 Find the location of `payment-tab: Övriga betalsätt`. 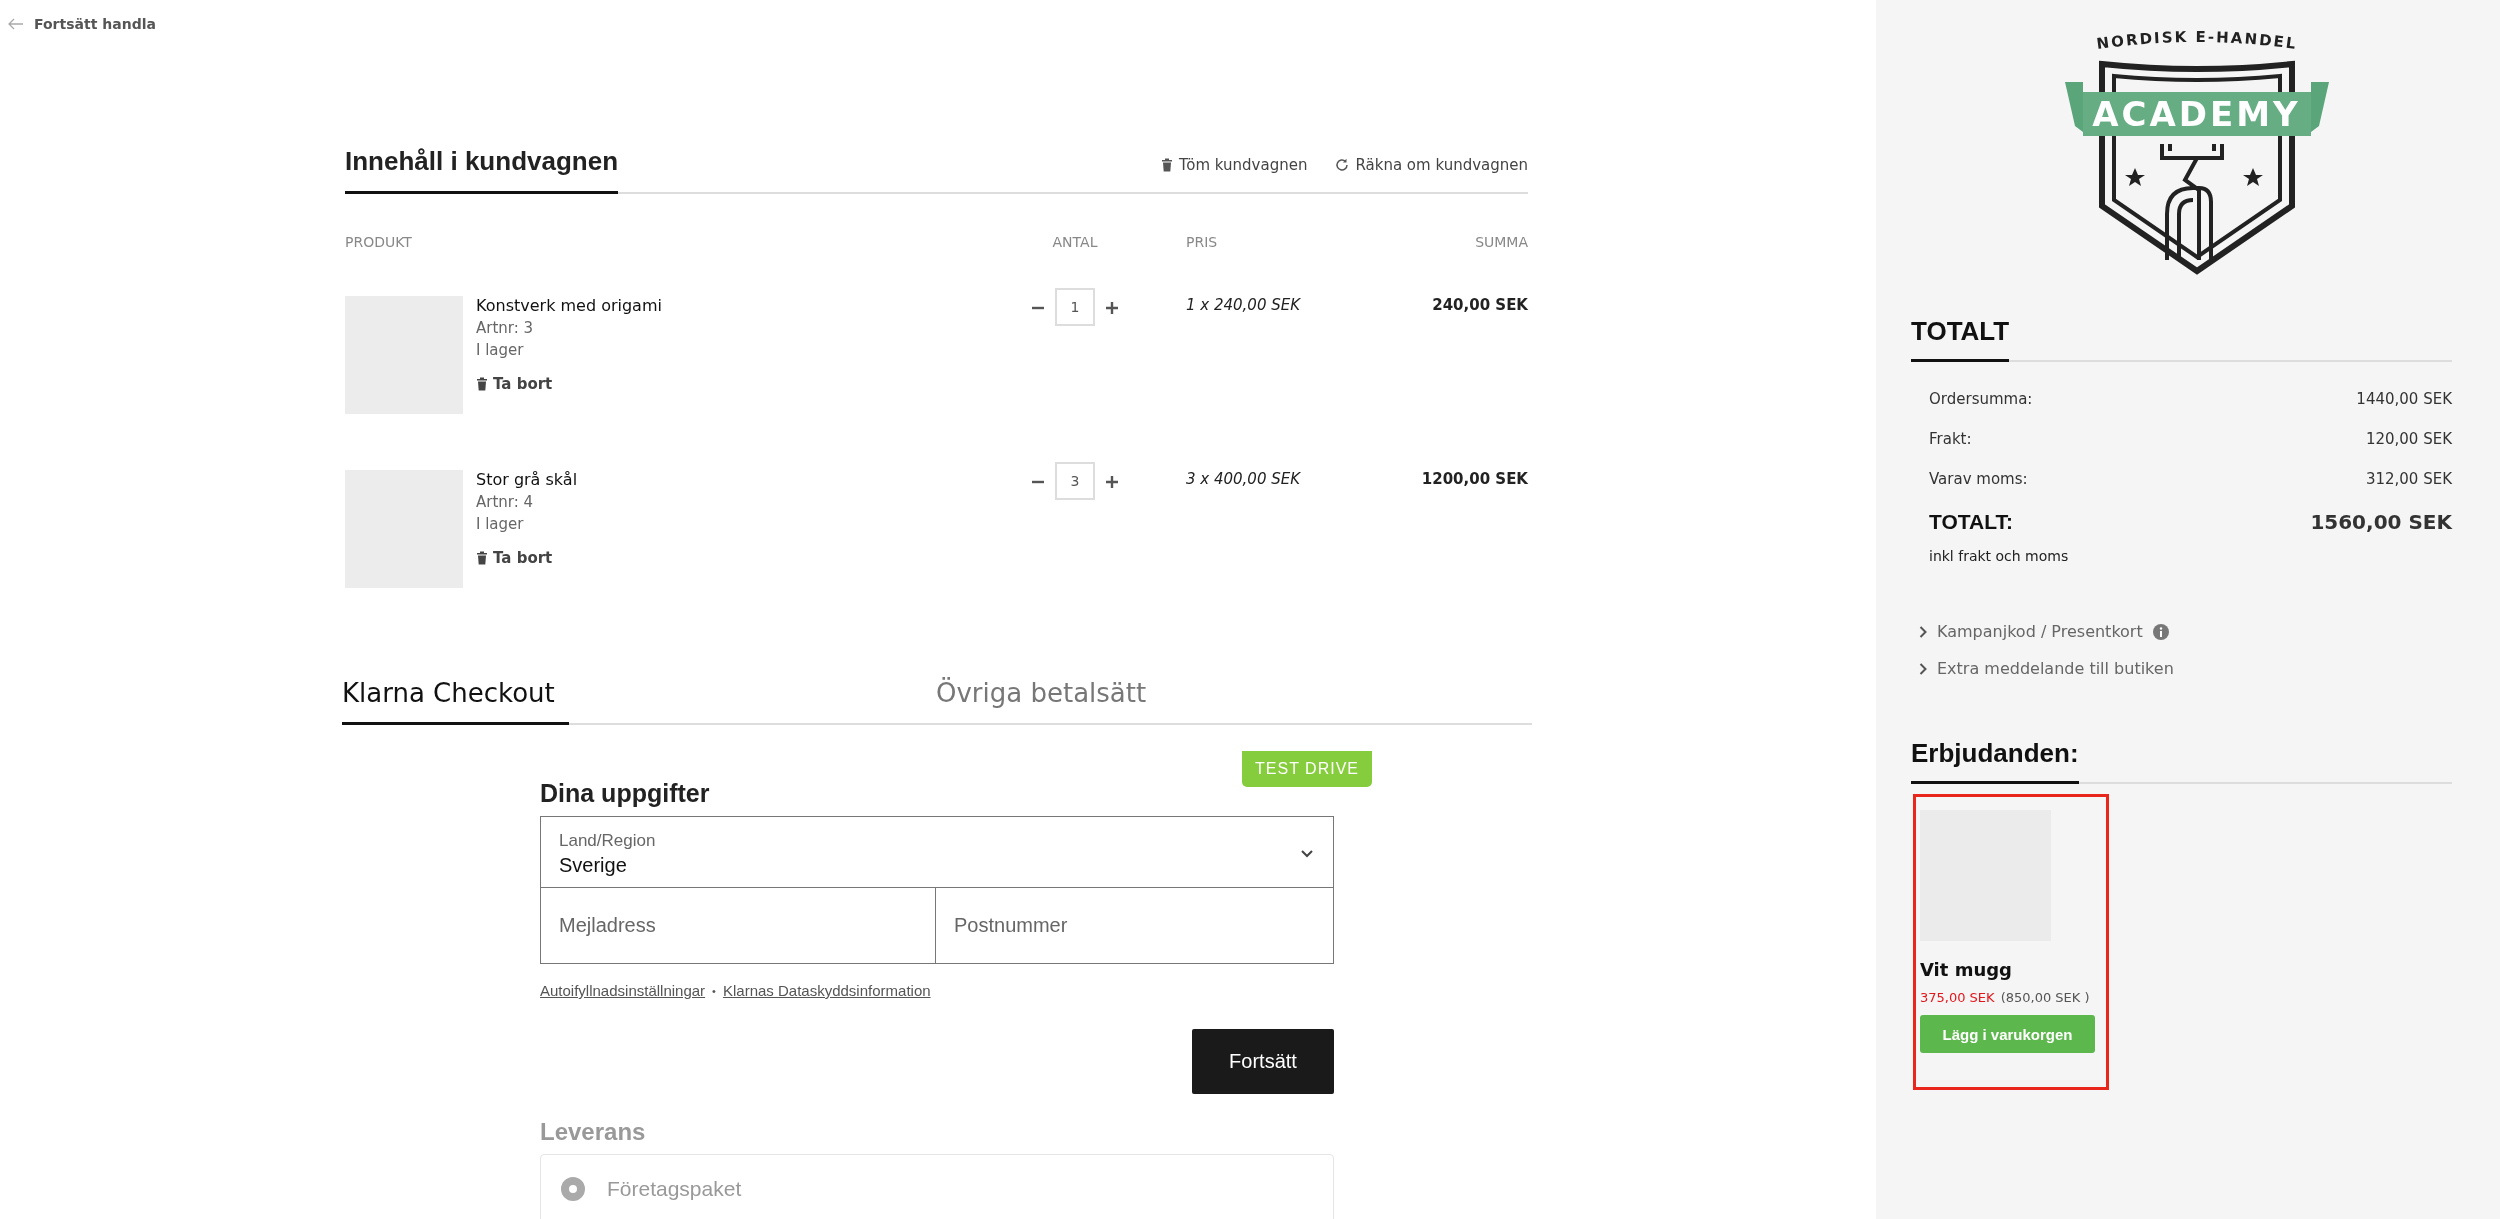

payment-tab: Övriga betalsätt is located at coordinates (1041, 701).